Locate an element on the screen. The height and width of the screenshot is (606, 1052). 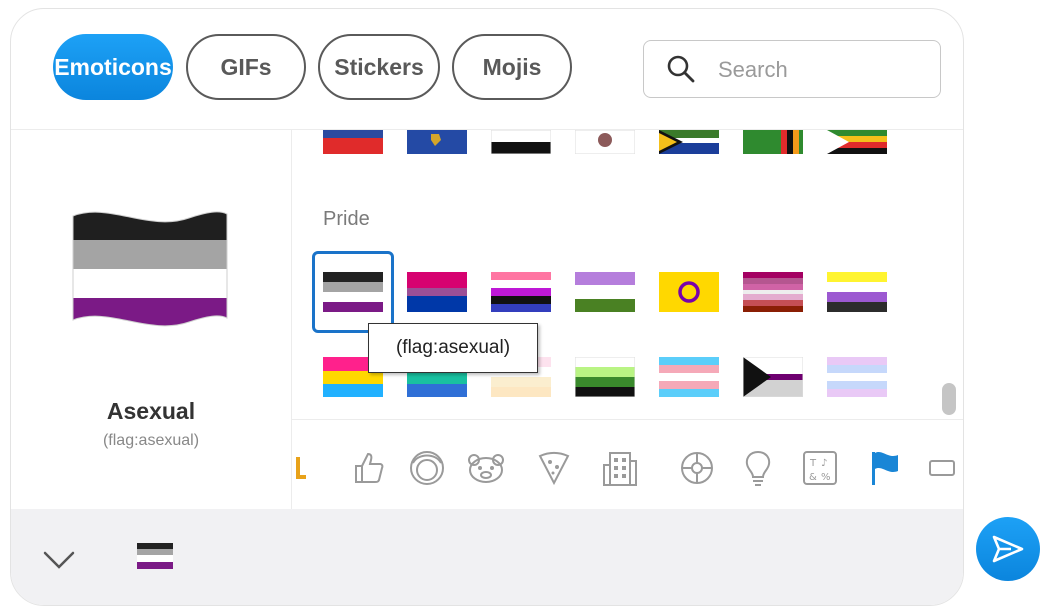
thumbs-up-icon is located at coordinates (368, 468).